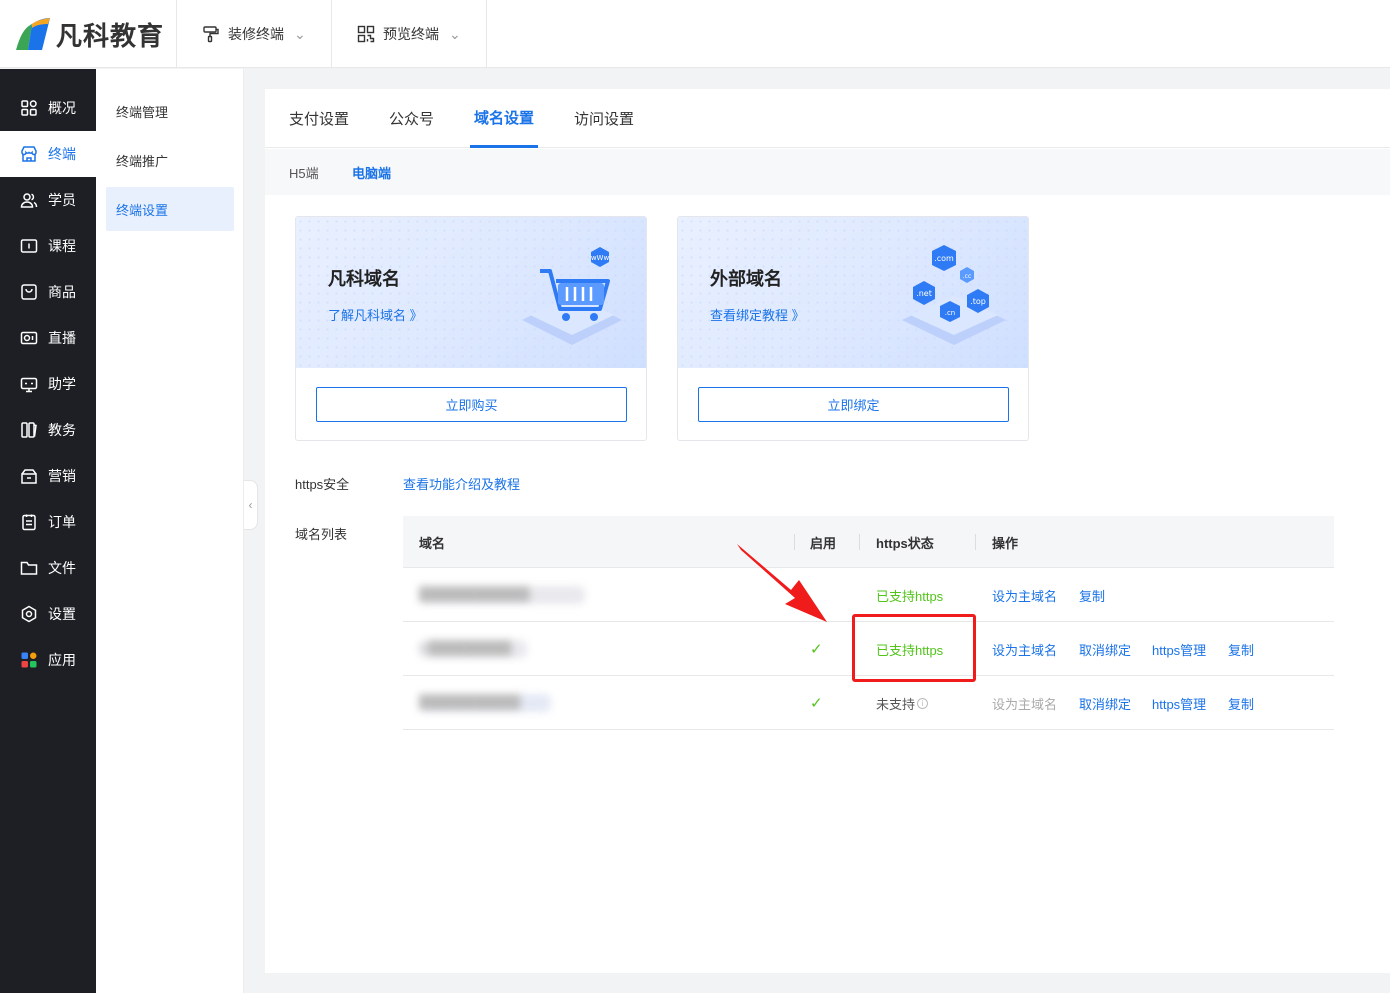 The width and height of the screenshot is (1390, 993). I want to click on book-icon, so click(29, 430).